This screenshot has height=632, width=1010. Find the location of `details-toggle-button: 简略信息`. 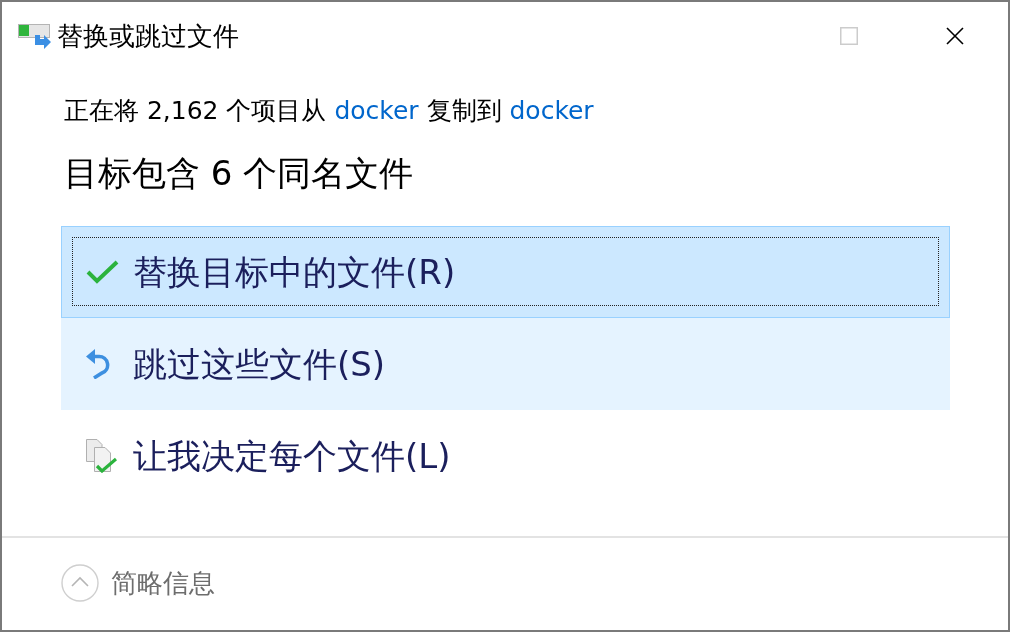

details-toggle-button: 简略信息 is located at coordinates (138, 583).